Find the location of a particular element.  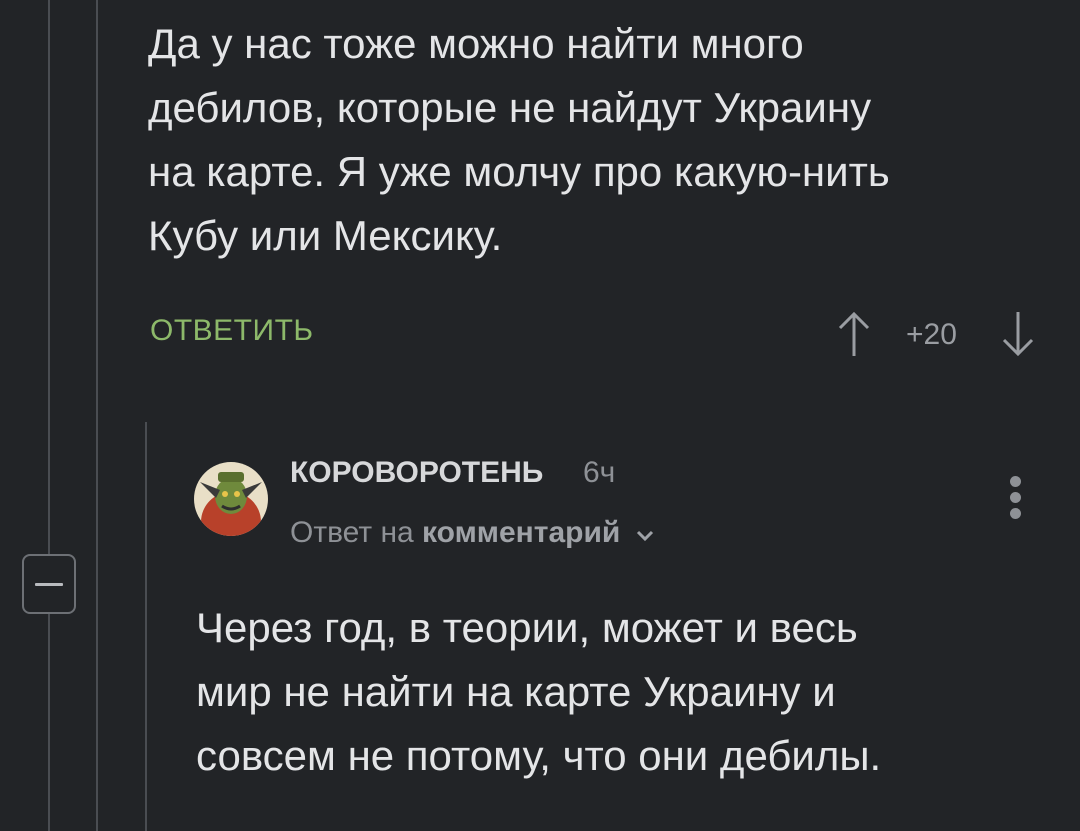

reply-to-link: Ответ на комментарий is located at coordinates (472, 533).